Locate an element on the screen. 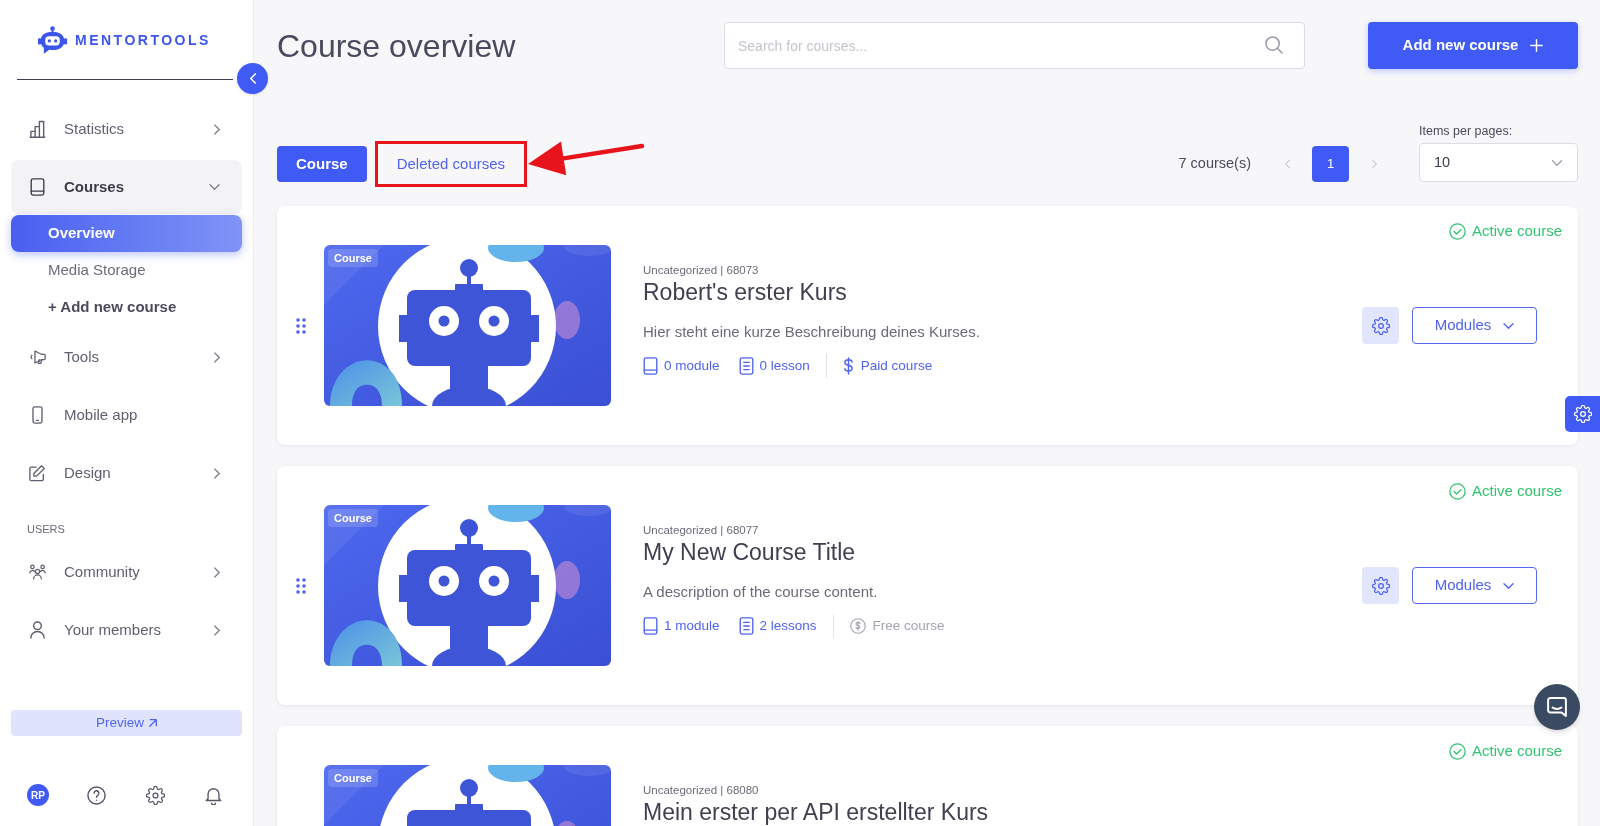  course-description: Hier steht eine kurze Beschreibung deines Kurses. is located at coordinates (812, 332).